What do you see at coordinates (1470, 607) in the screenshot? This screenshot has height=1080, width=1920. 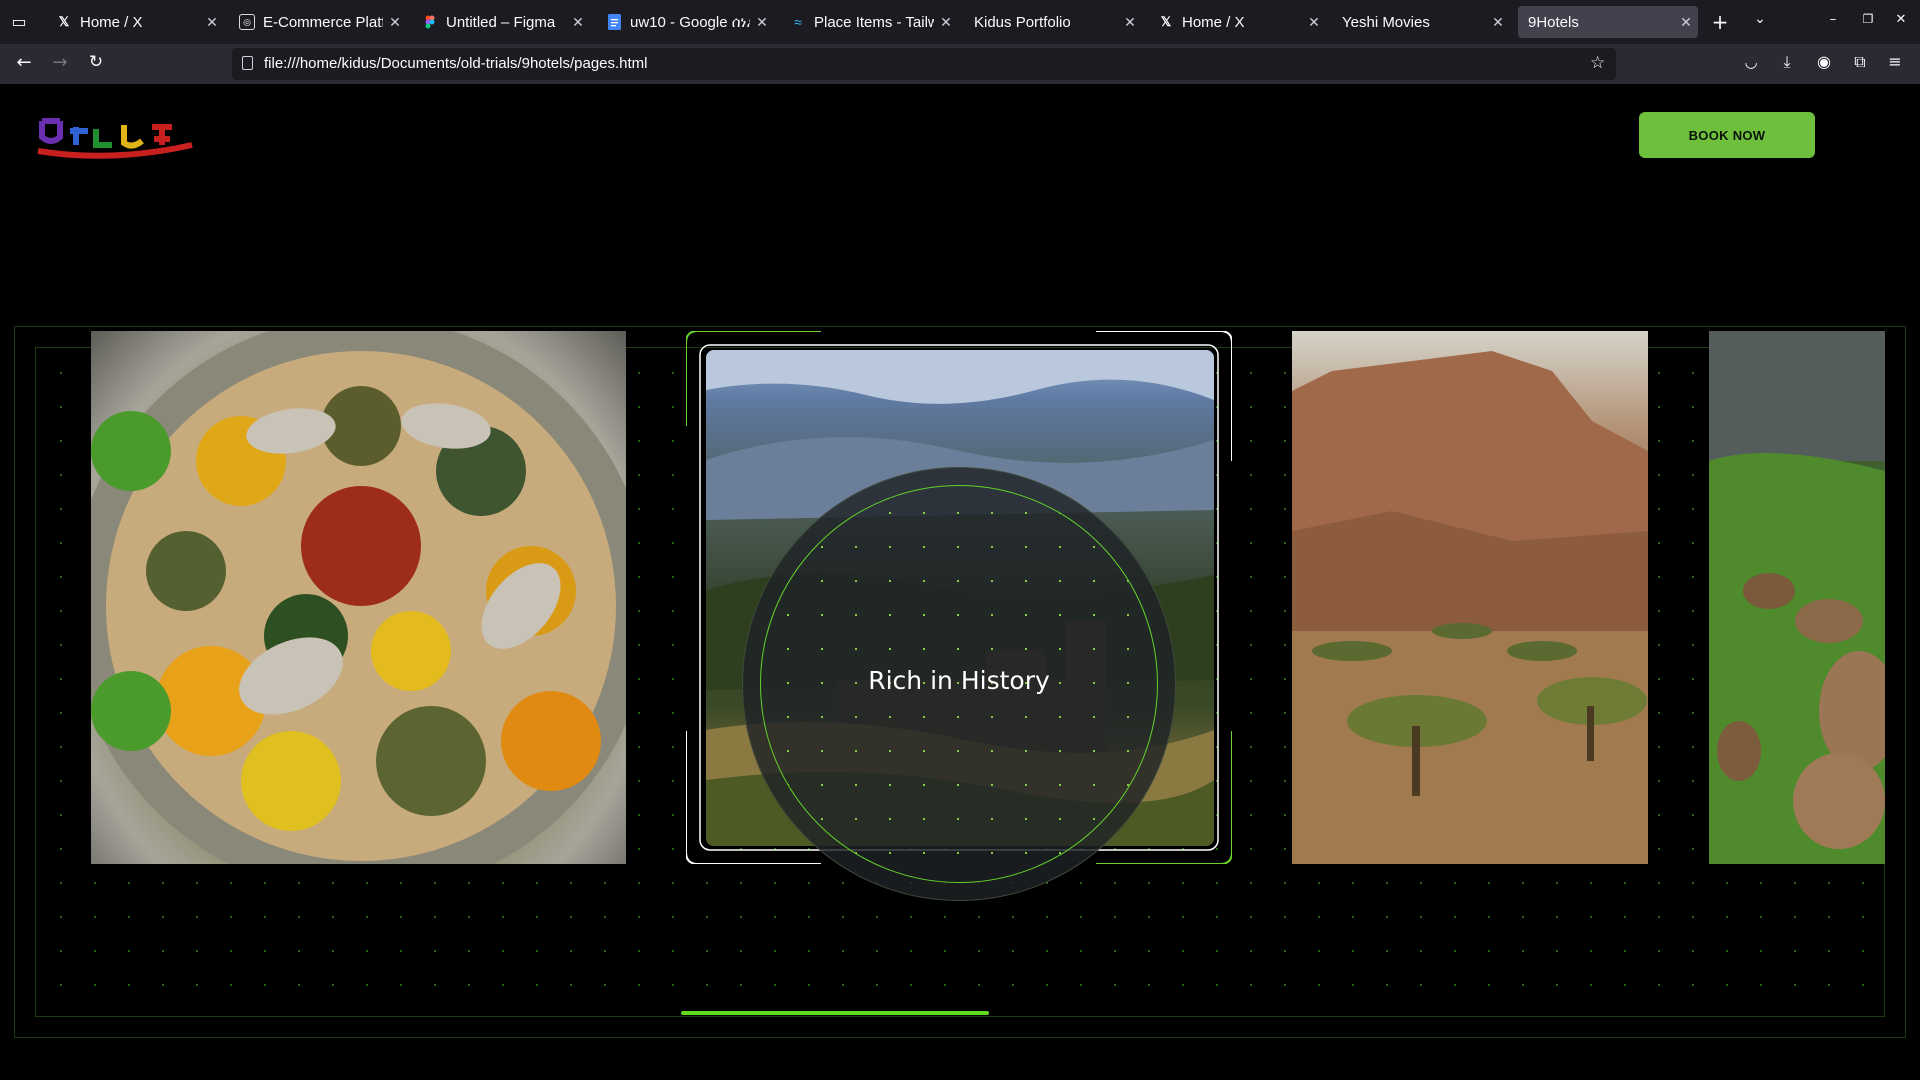 I see `mountain-savanna-image` at bounding box center [1470, 607].